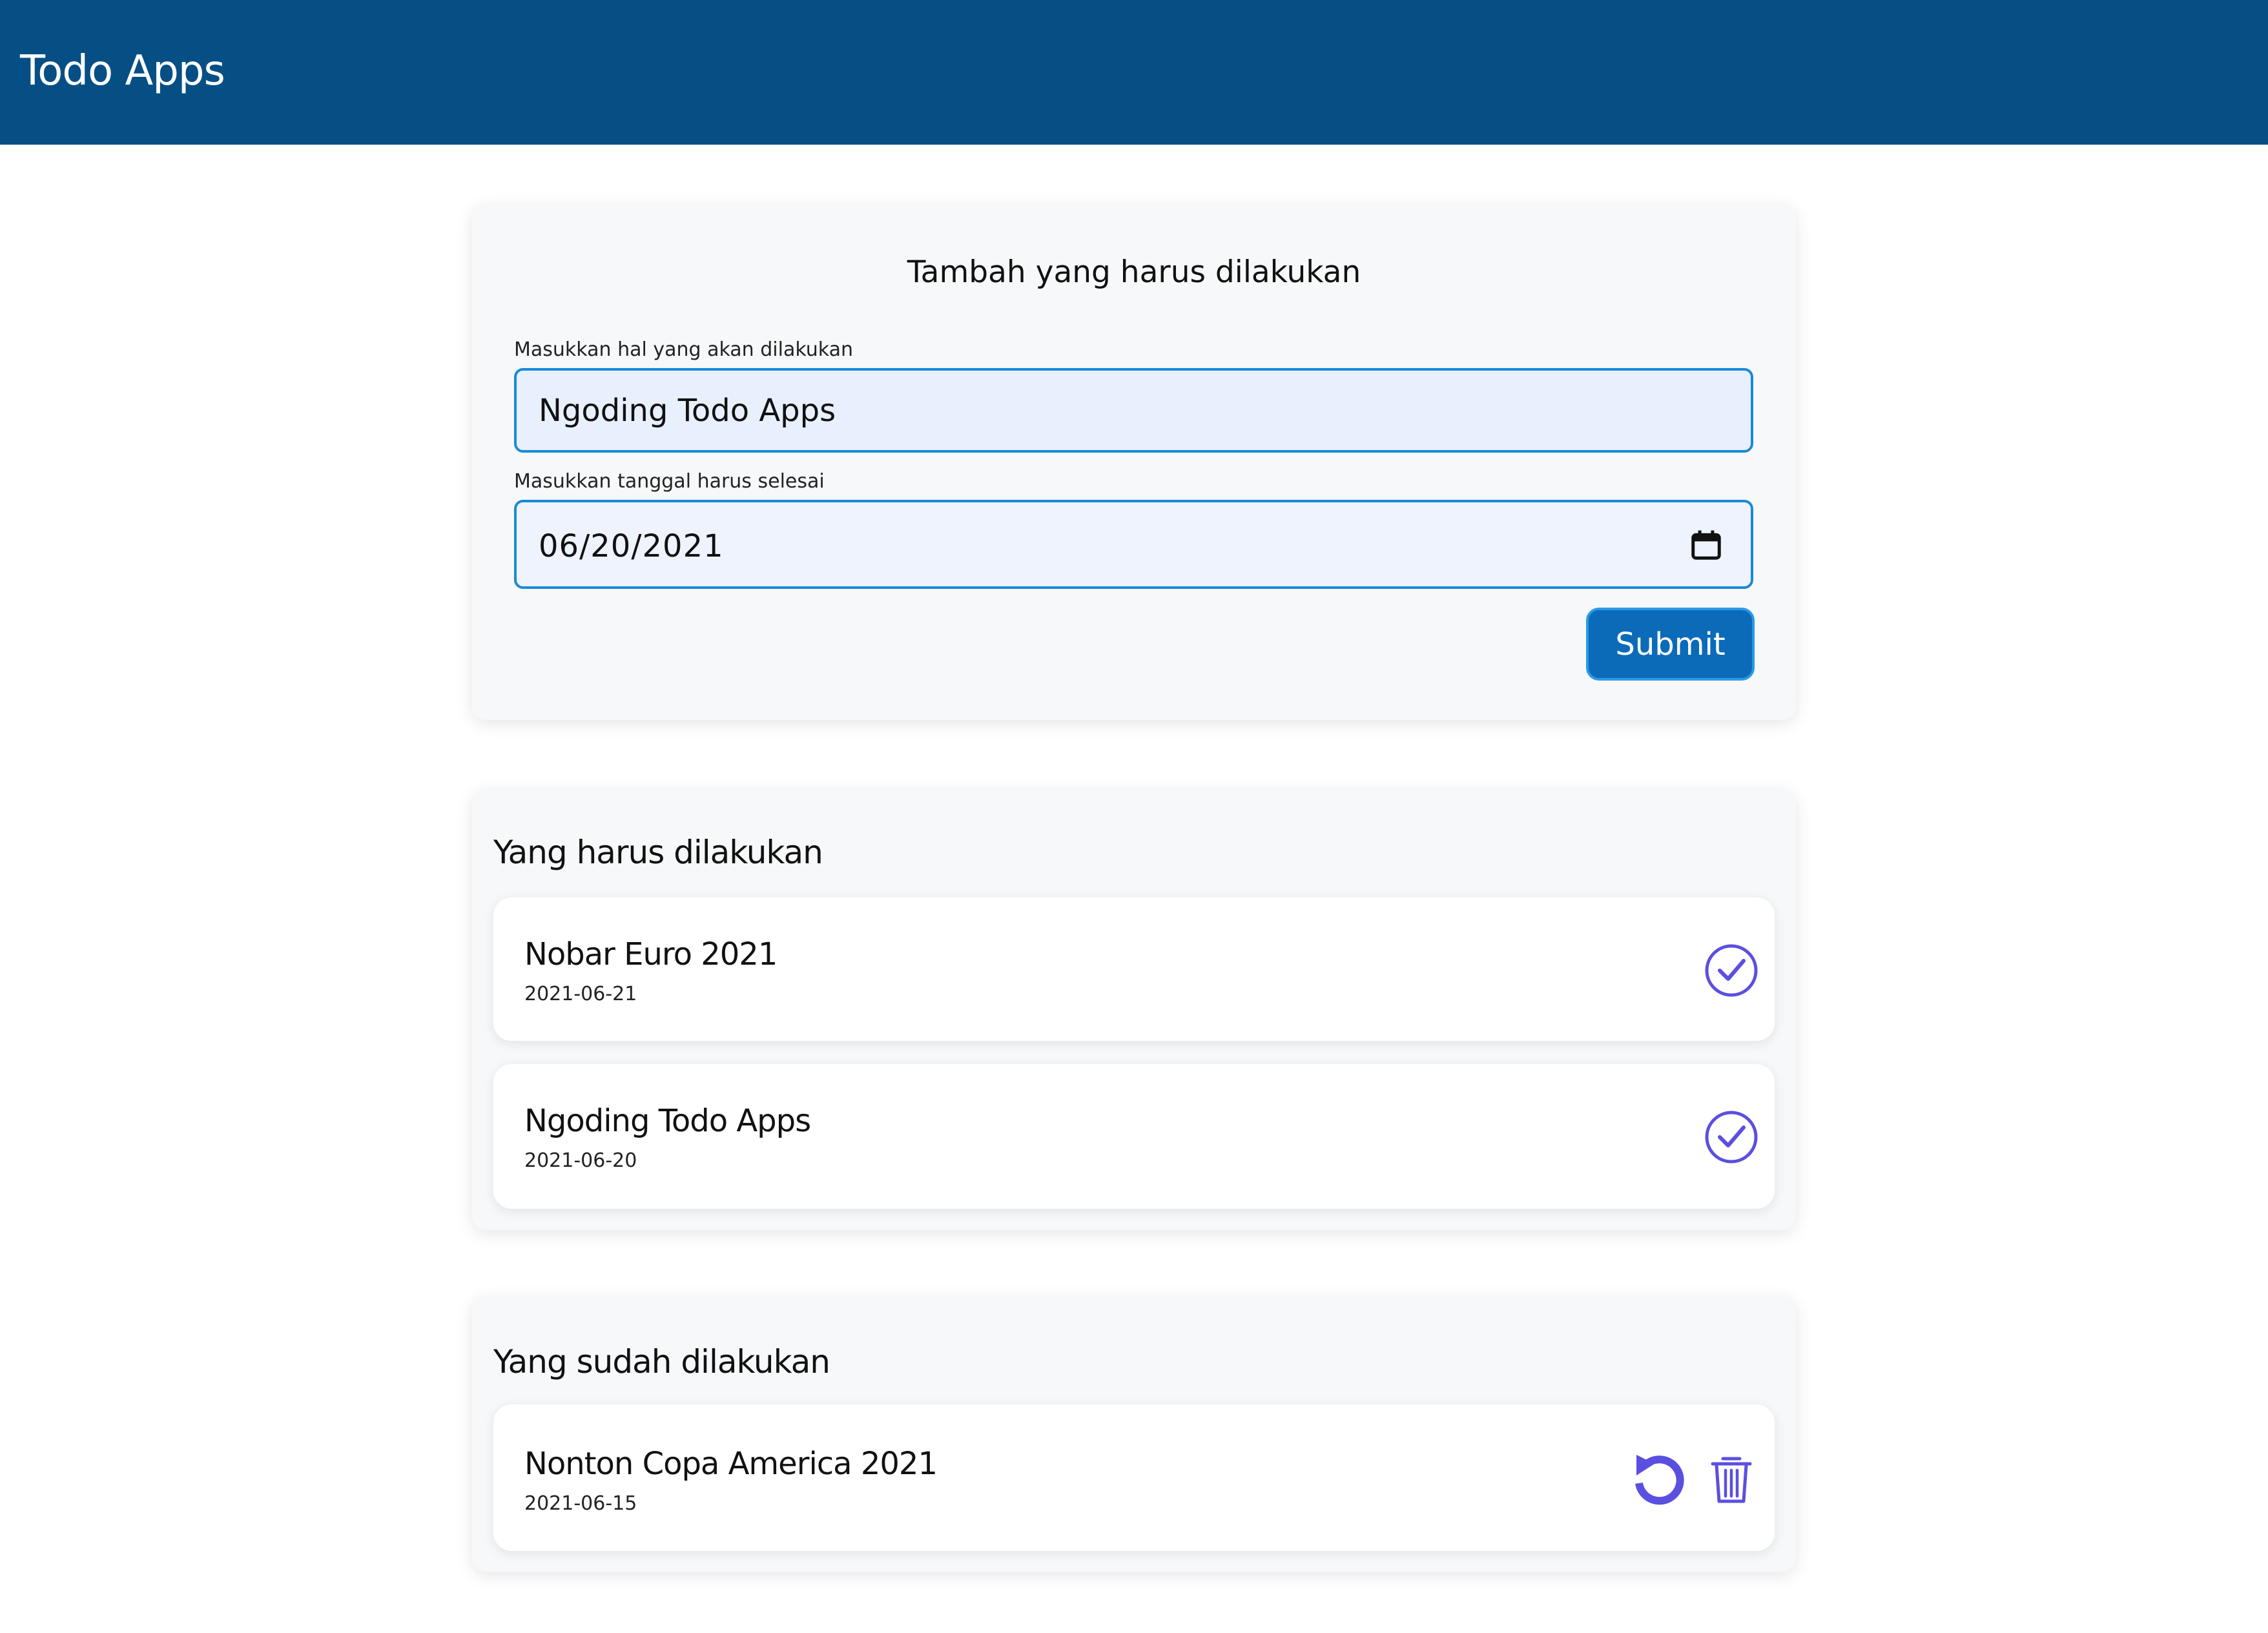 This screenshot has width=2268, height=1633. I want to click on undo-button, so click(1658, 1479).